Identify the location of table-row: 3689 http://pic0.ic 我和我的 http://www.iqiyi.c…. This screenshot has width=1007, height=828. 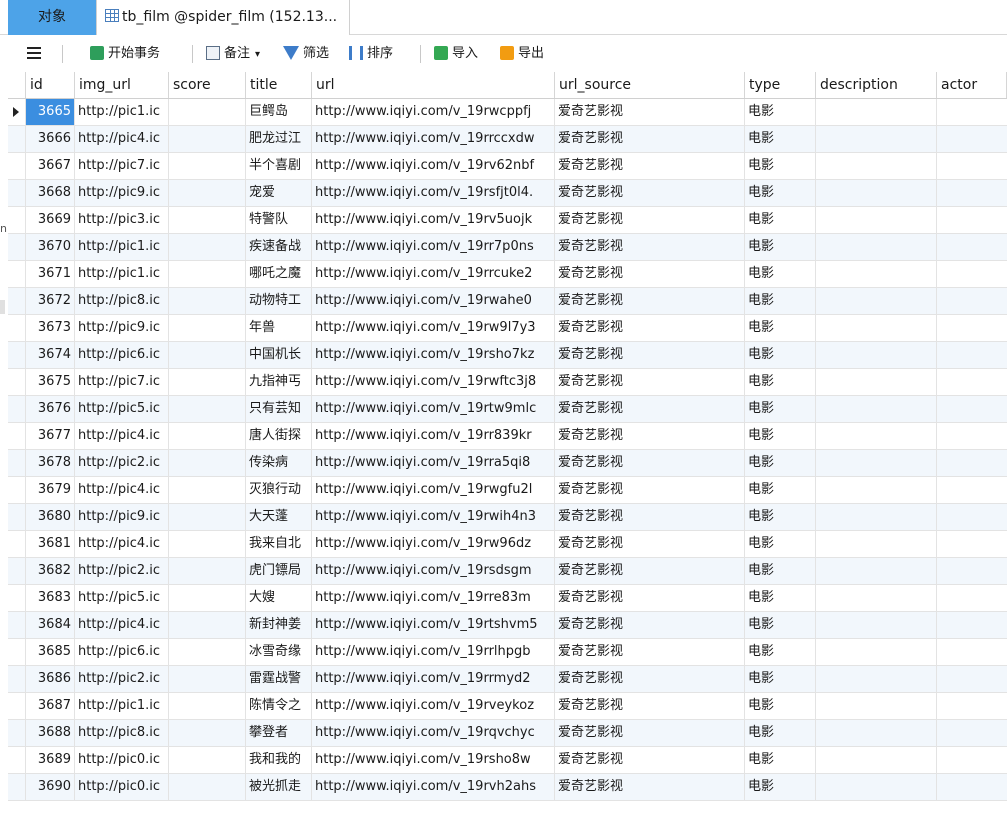
(507, 760).